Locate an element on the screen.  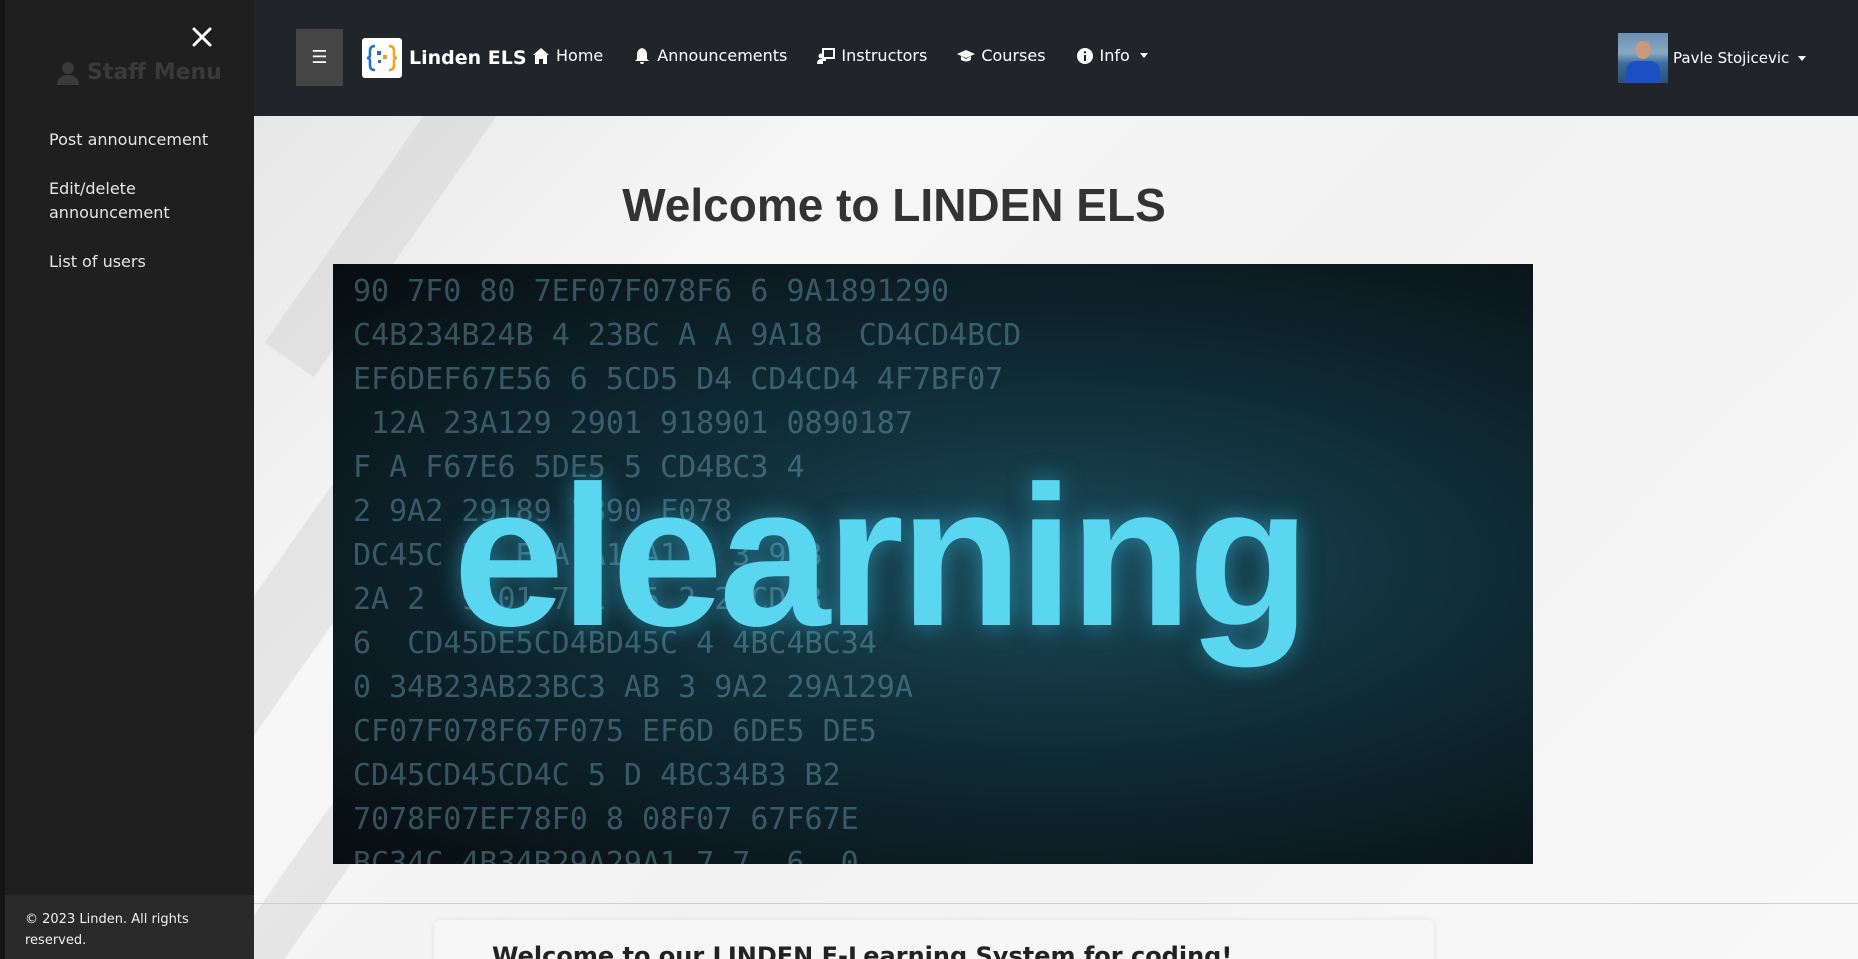
page-title: Welcome to LINDEN ELS is located at coordinates (894, 205).